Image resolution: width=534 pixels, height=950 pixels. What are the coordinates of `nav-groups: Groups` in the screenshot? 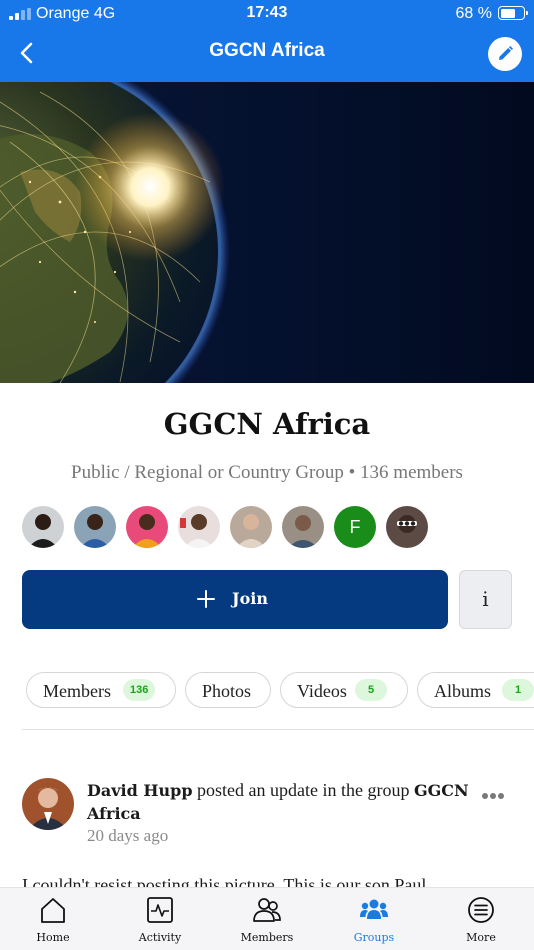 It's located at (374, 919).